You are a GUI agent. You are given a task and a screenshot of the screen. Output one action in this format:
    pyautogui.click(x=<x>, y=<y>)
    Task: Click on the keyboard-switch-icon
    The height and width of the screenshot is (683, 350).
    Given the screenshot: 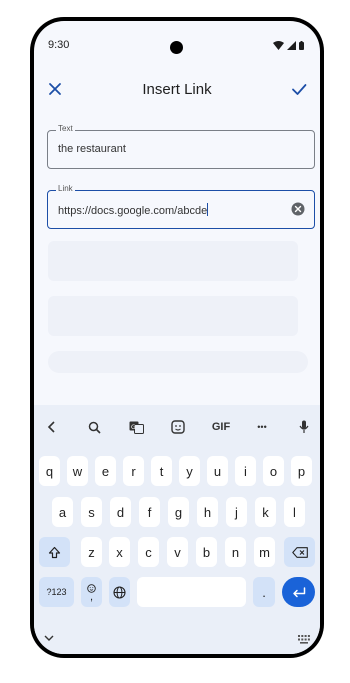 What is the action you would take?
    pyautogui.click(x=304, y=639)
    